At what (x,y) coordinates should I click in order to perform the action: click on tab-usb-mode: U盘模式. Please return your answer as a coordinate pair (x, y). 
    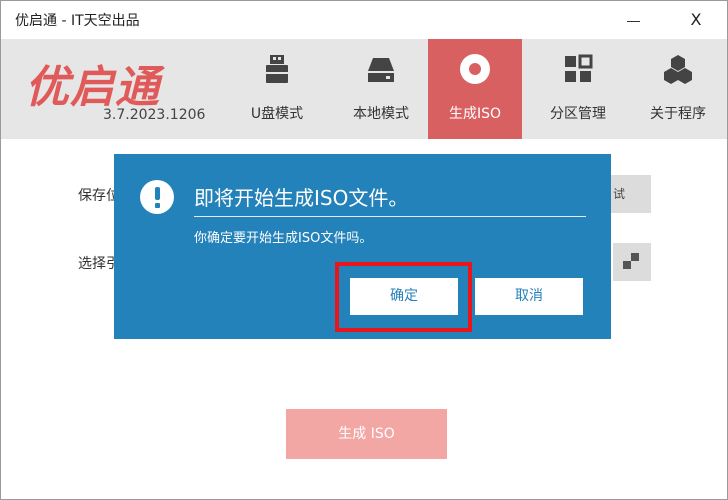
    Looking at the image, I should click on (277, 89).